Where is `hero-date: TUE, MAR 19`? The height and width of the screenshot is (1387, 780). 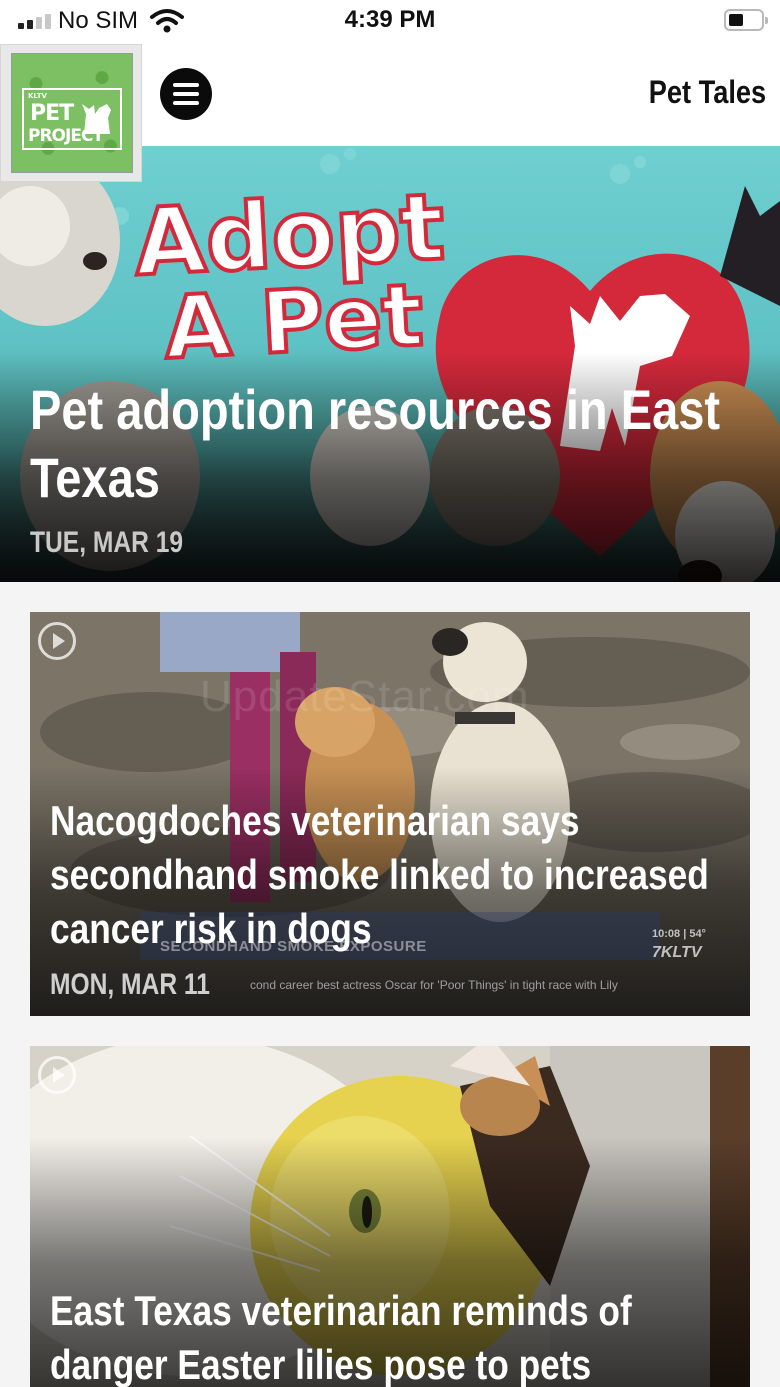
hero-date: TUE, MAR 19 is located at coordinates (107, 542).